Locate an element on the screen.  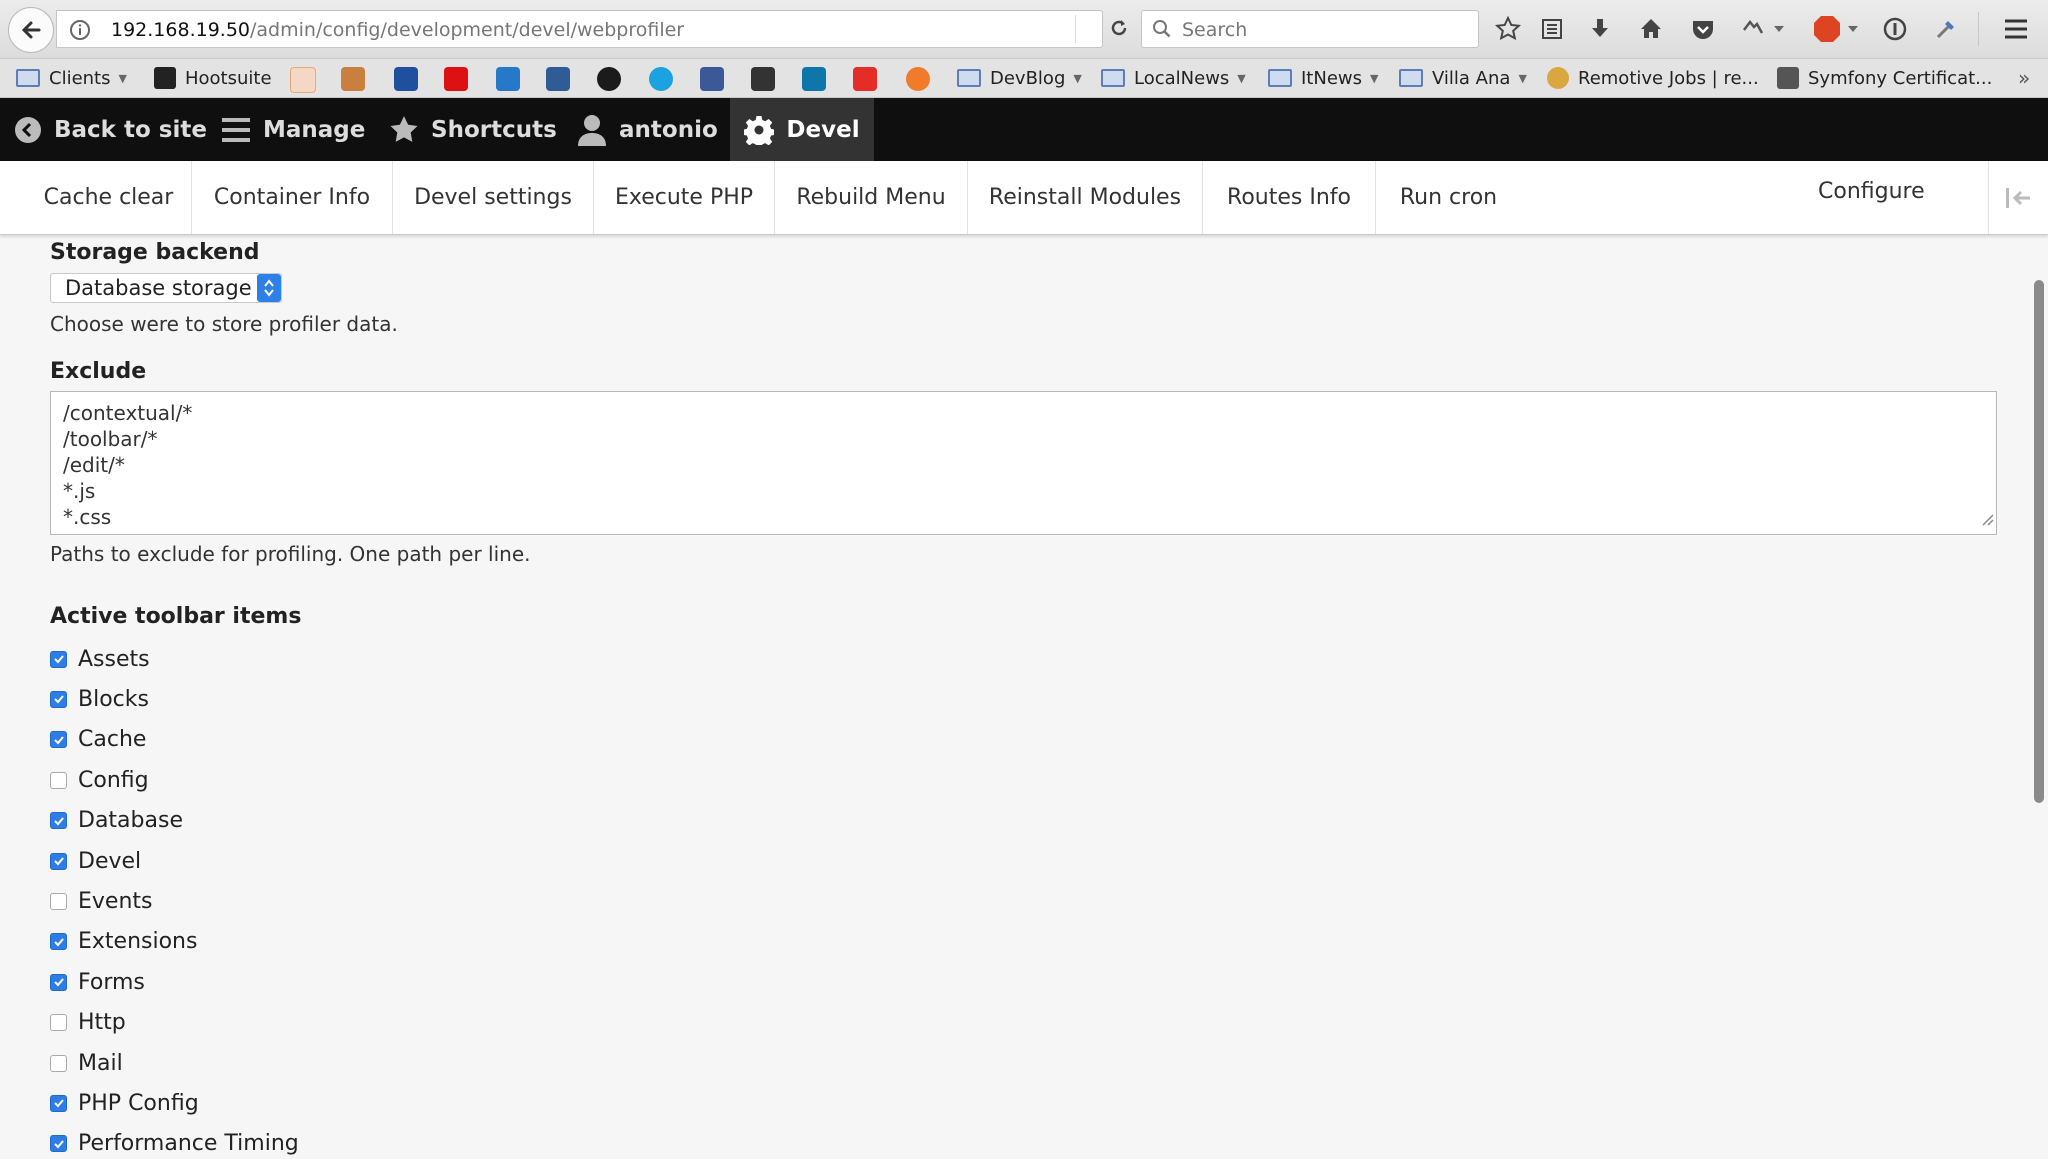
toolbar-item-label: Devel is located at coordinates (110, 861).